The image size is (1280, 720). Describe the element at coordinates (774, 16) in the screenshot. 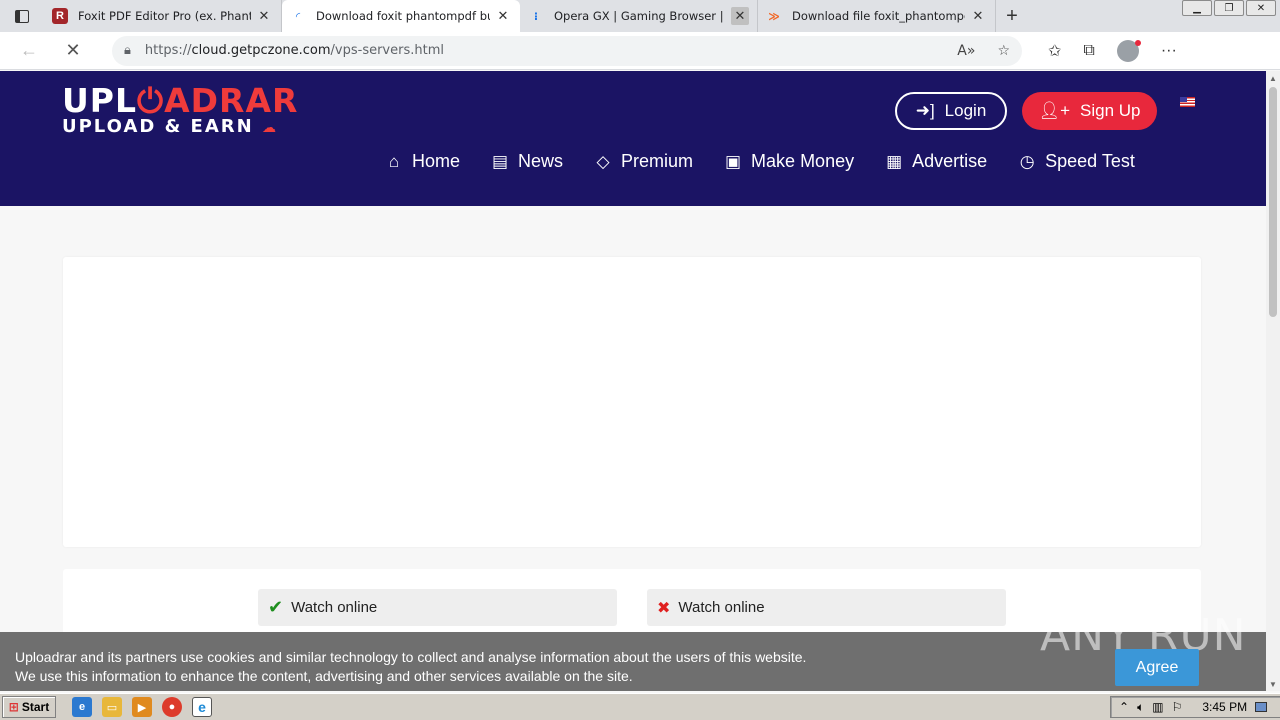

I see `uploadrar-icon: ≫` at that location.